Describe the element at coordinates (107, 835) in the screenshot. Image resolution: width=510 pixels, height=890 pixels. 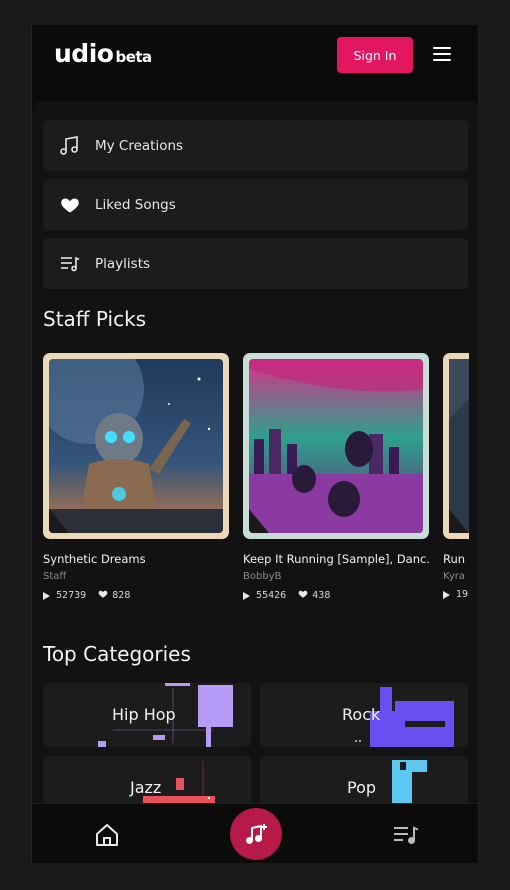
I see `home-icon` at that location.